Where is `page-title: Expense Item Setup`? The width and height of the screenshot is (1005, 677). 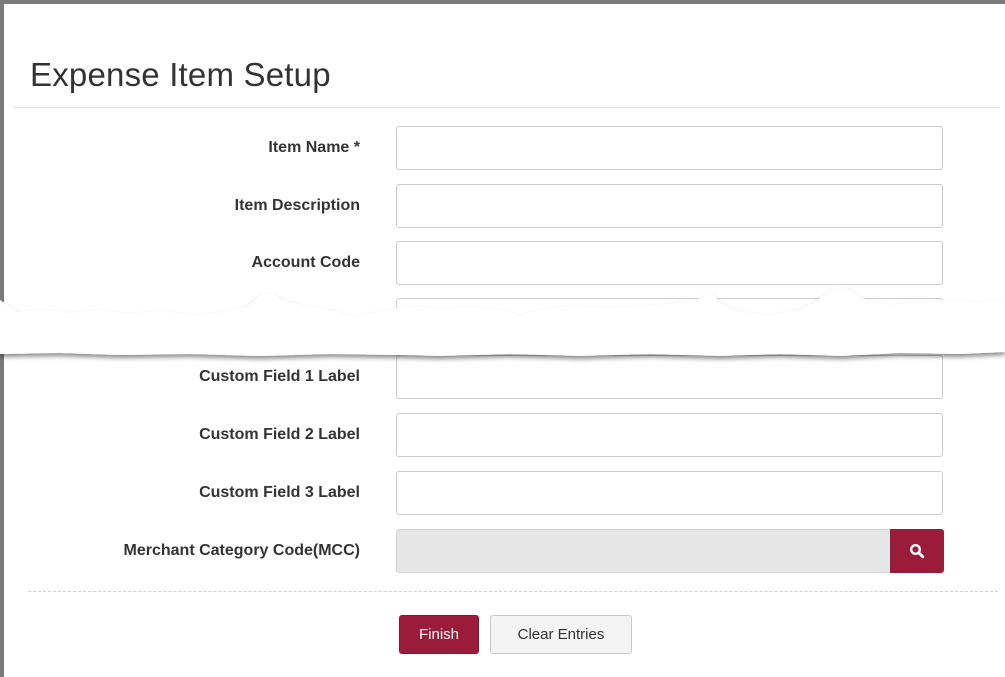
page-title: Expense Item Setup is located at coordinates (180, 74).